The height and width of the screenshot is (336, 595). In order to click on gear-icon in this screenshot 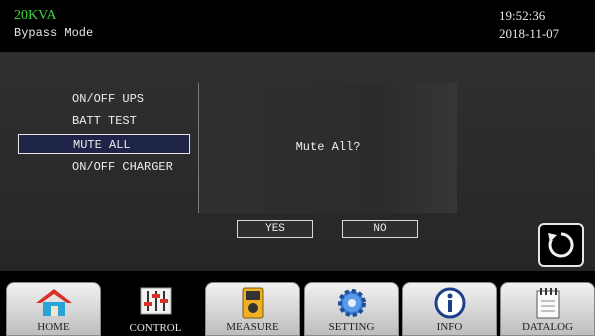, I will do `click(351, 303)`.